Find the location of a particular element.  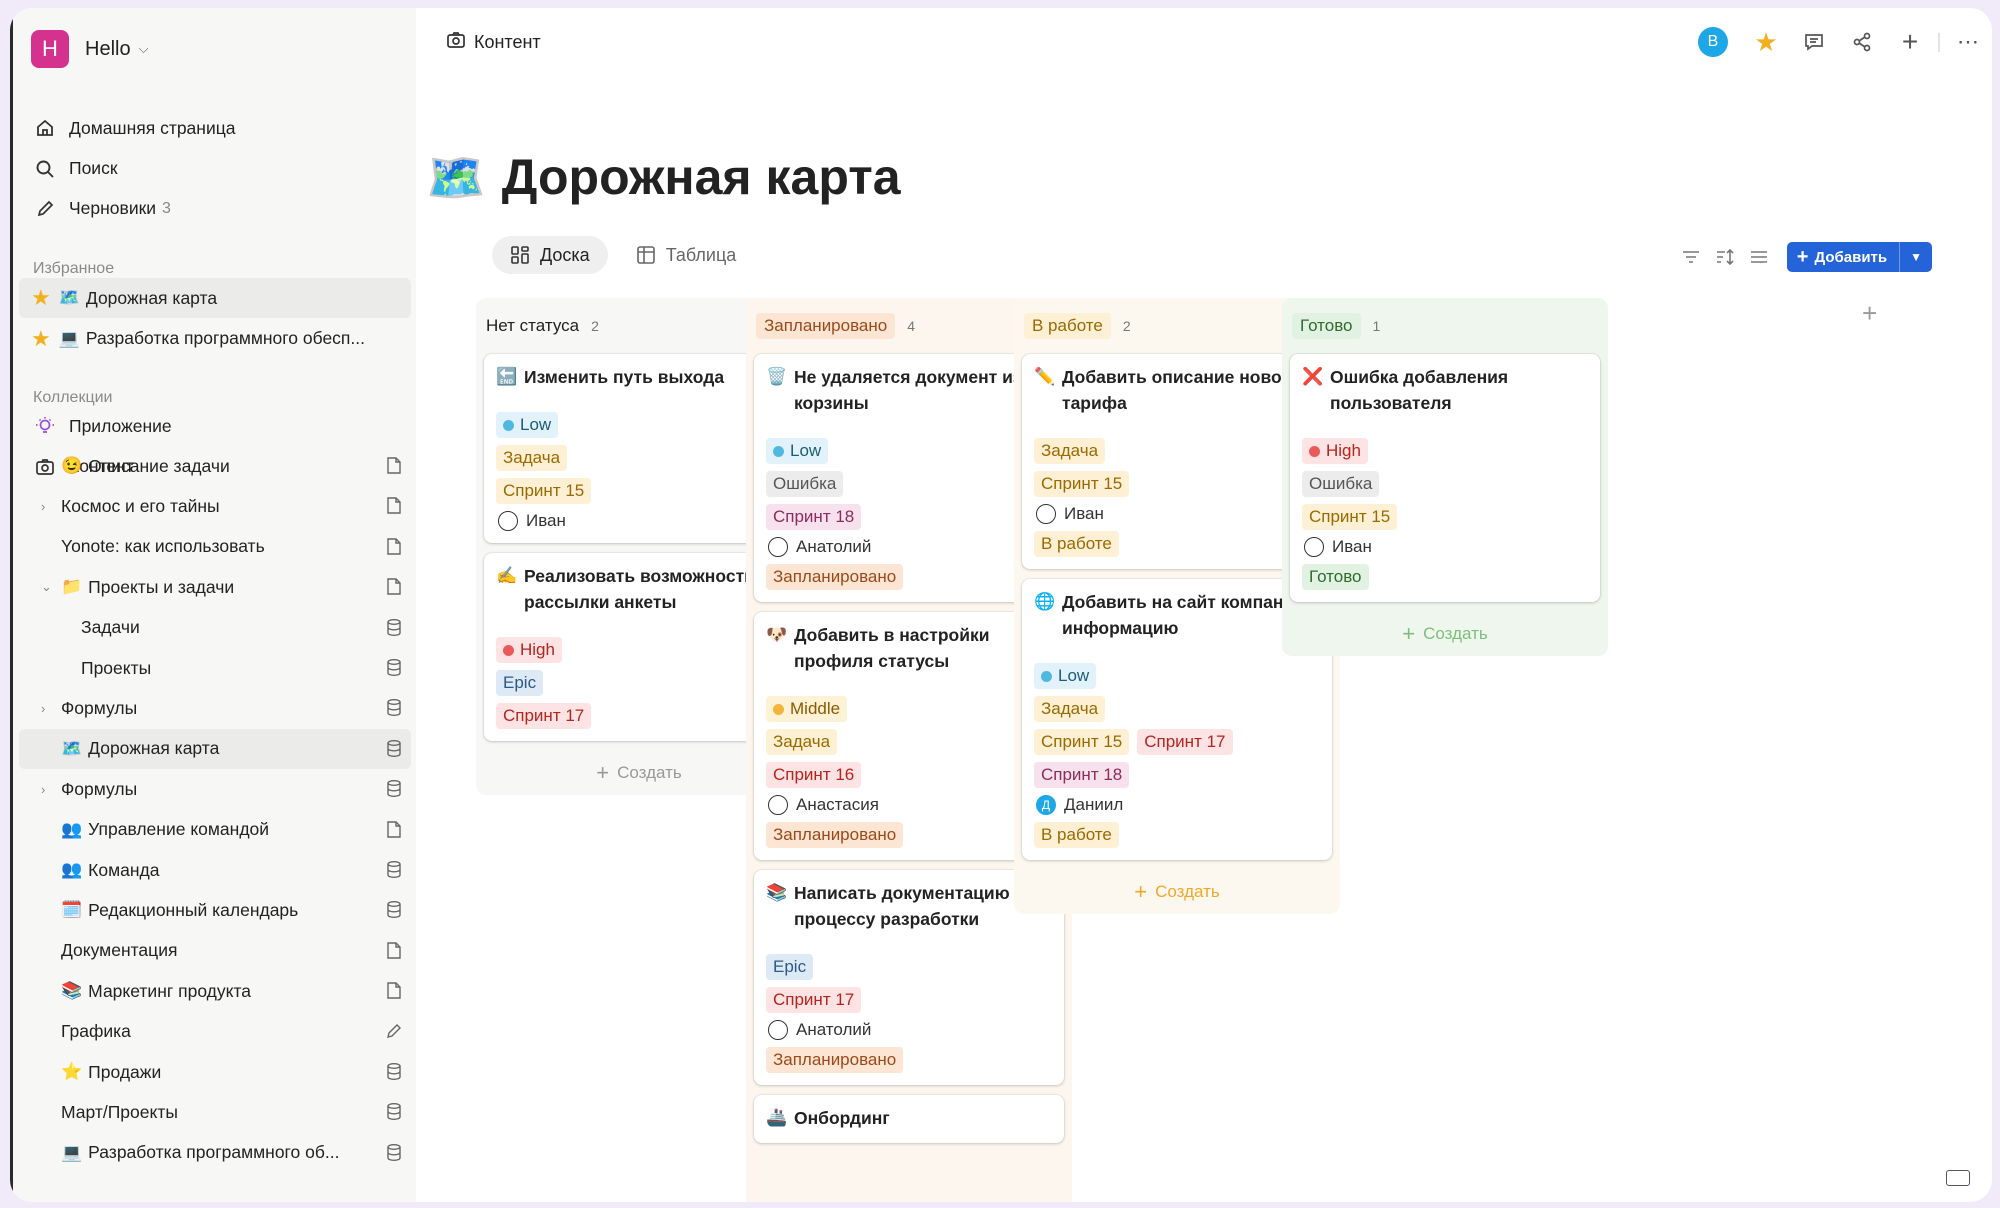

nav-search: Поиск is located at coordinates (218, 168).